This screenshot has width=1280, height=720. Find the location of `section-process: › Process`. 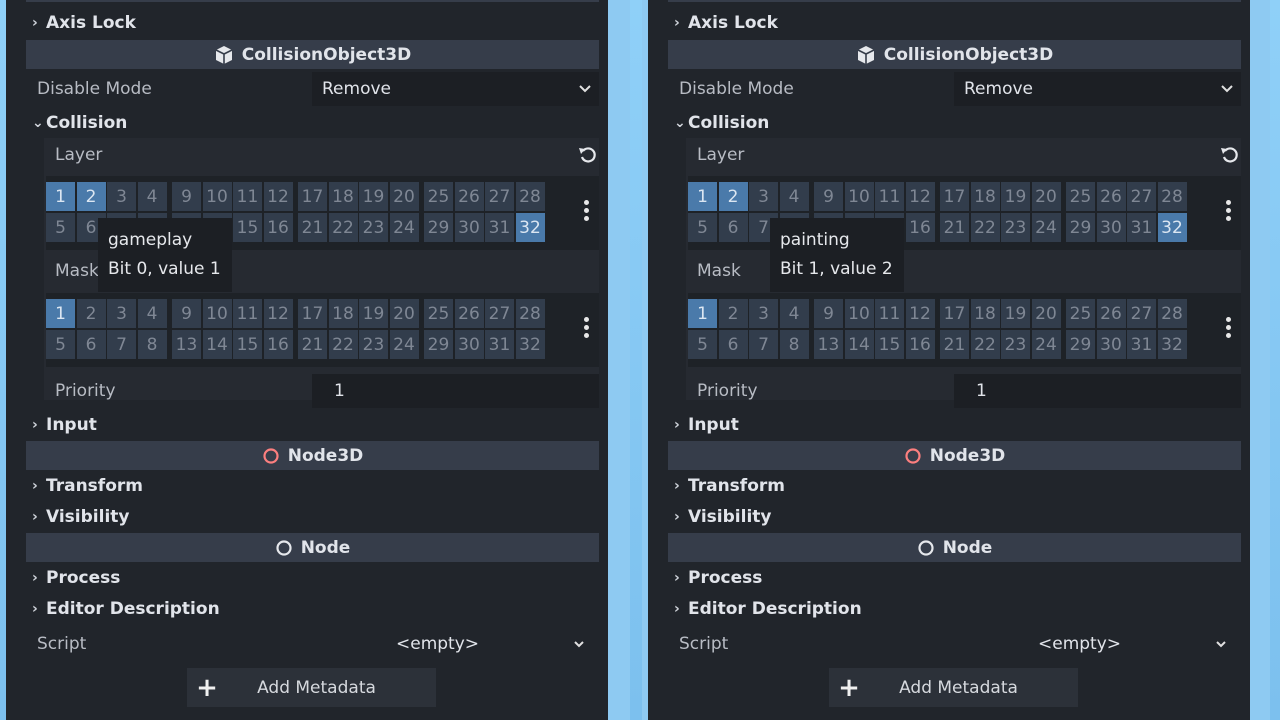

section-process: › Process is located at coordinates (954, 578).